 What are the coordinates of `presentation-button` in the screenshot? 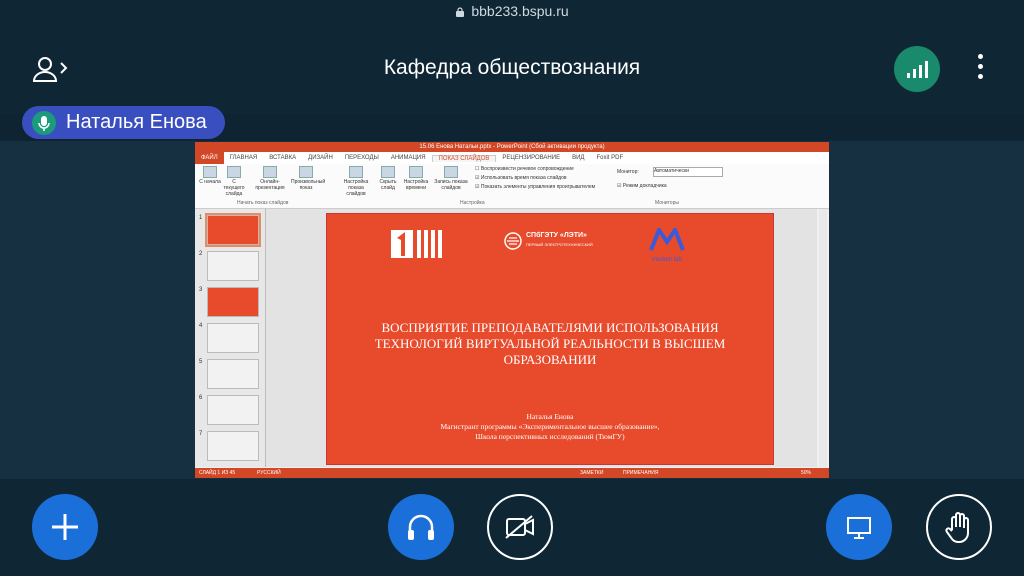 It's located at (859, 527).